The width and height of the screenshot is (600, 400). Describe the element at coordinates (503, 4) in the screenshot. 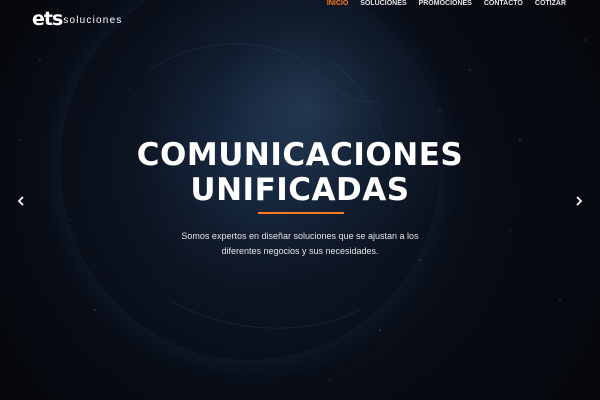

I see `nav-item-contacto: CONTACTO` at that location.